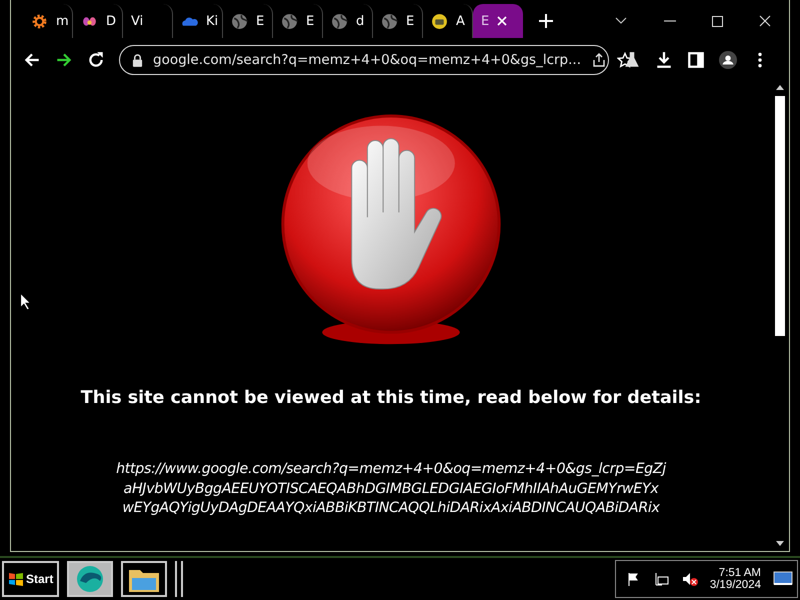  I want to click on download-icon, so click(664, 60).